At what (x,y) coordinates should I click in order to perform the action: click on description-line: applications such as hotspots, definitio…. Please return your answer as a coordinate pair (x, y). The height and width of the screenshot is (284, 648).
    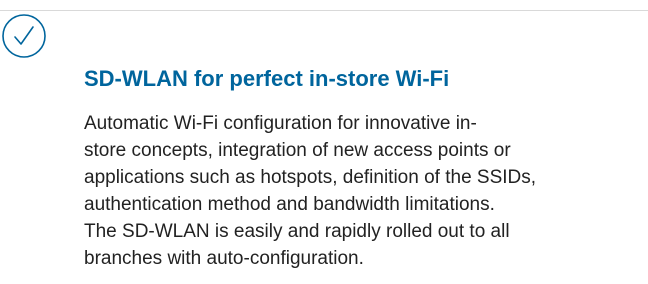
    Looking at the image, I should click on (310, 177).